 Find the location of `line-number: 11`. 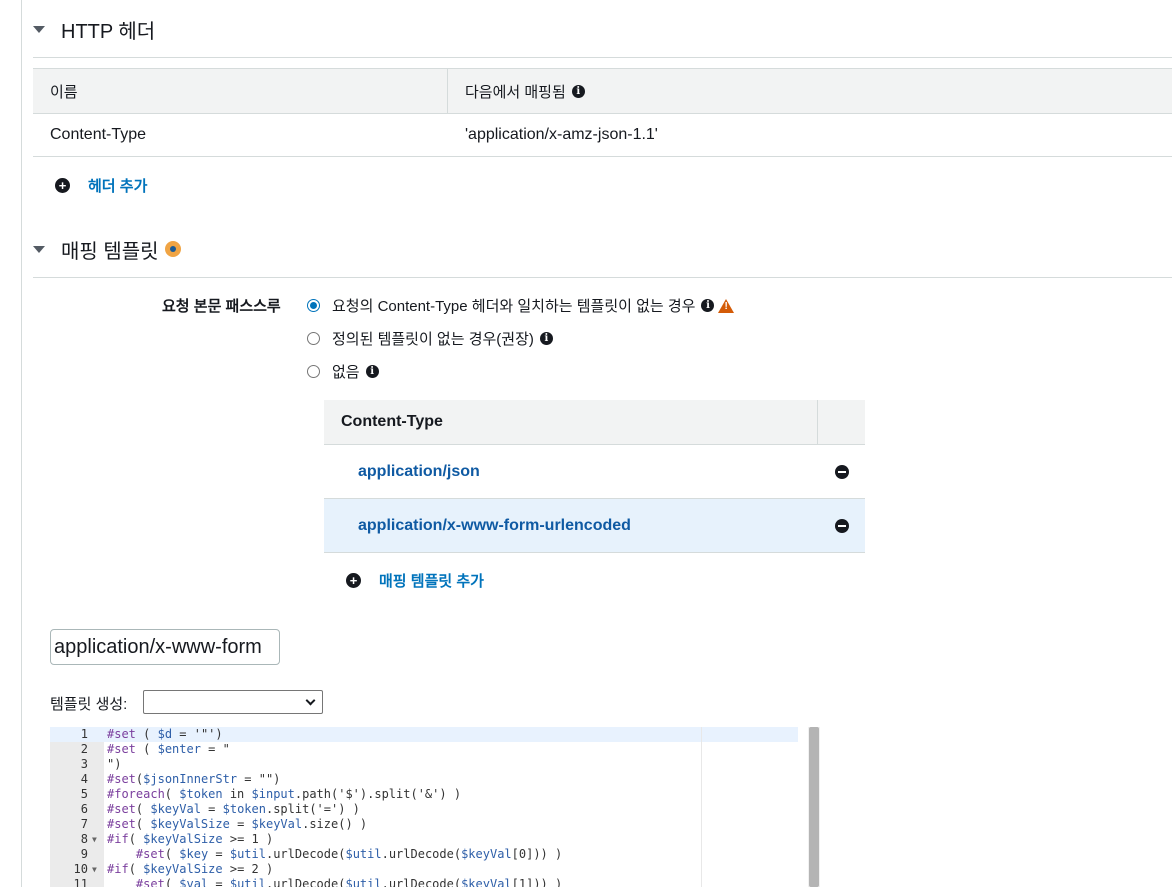

line-number: 11 is located at coordinates (80, 882).